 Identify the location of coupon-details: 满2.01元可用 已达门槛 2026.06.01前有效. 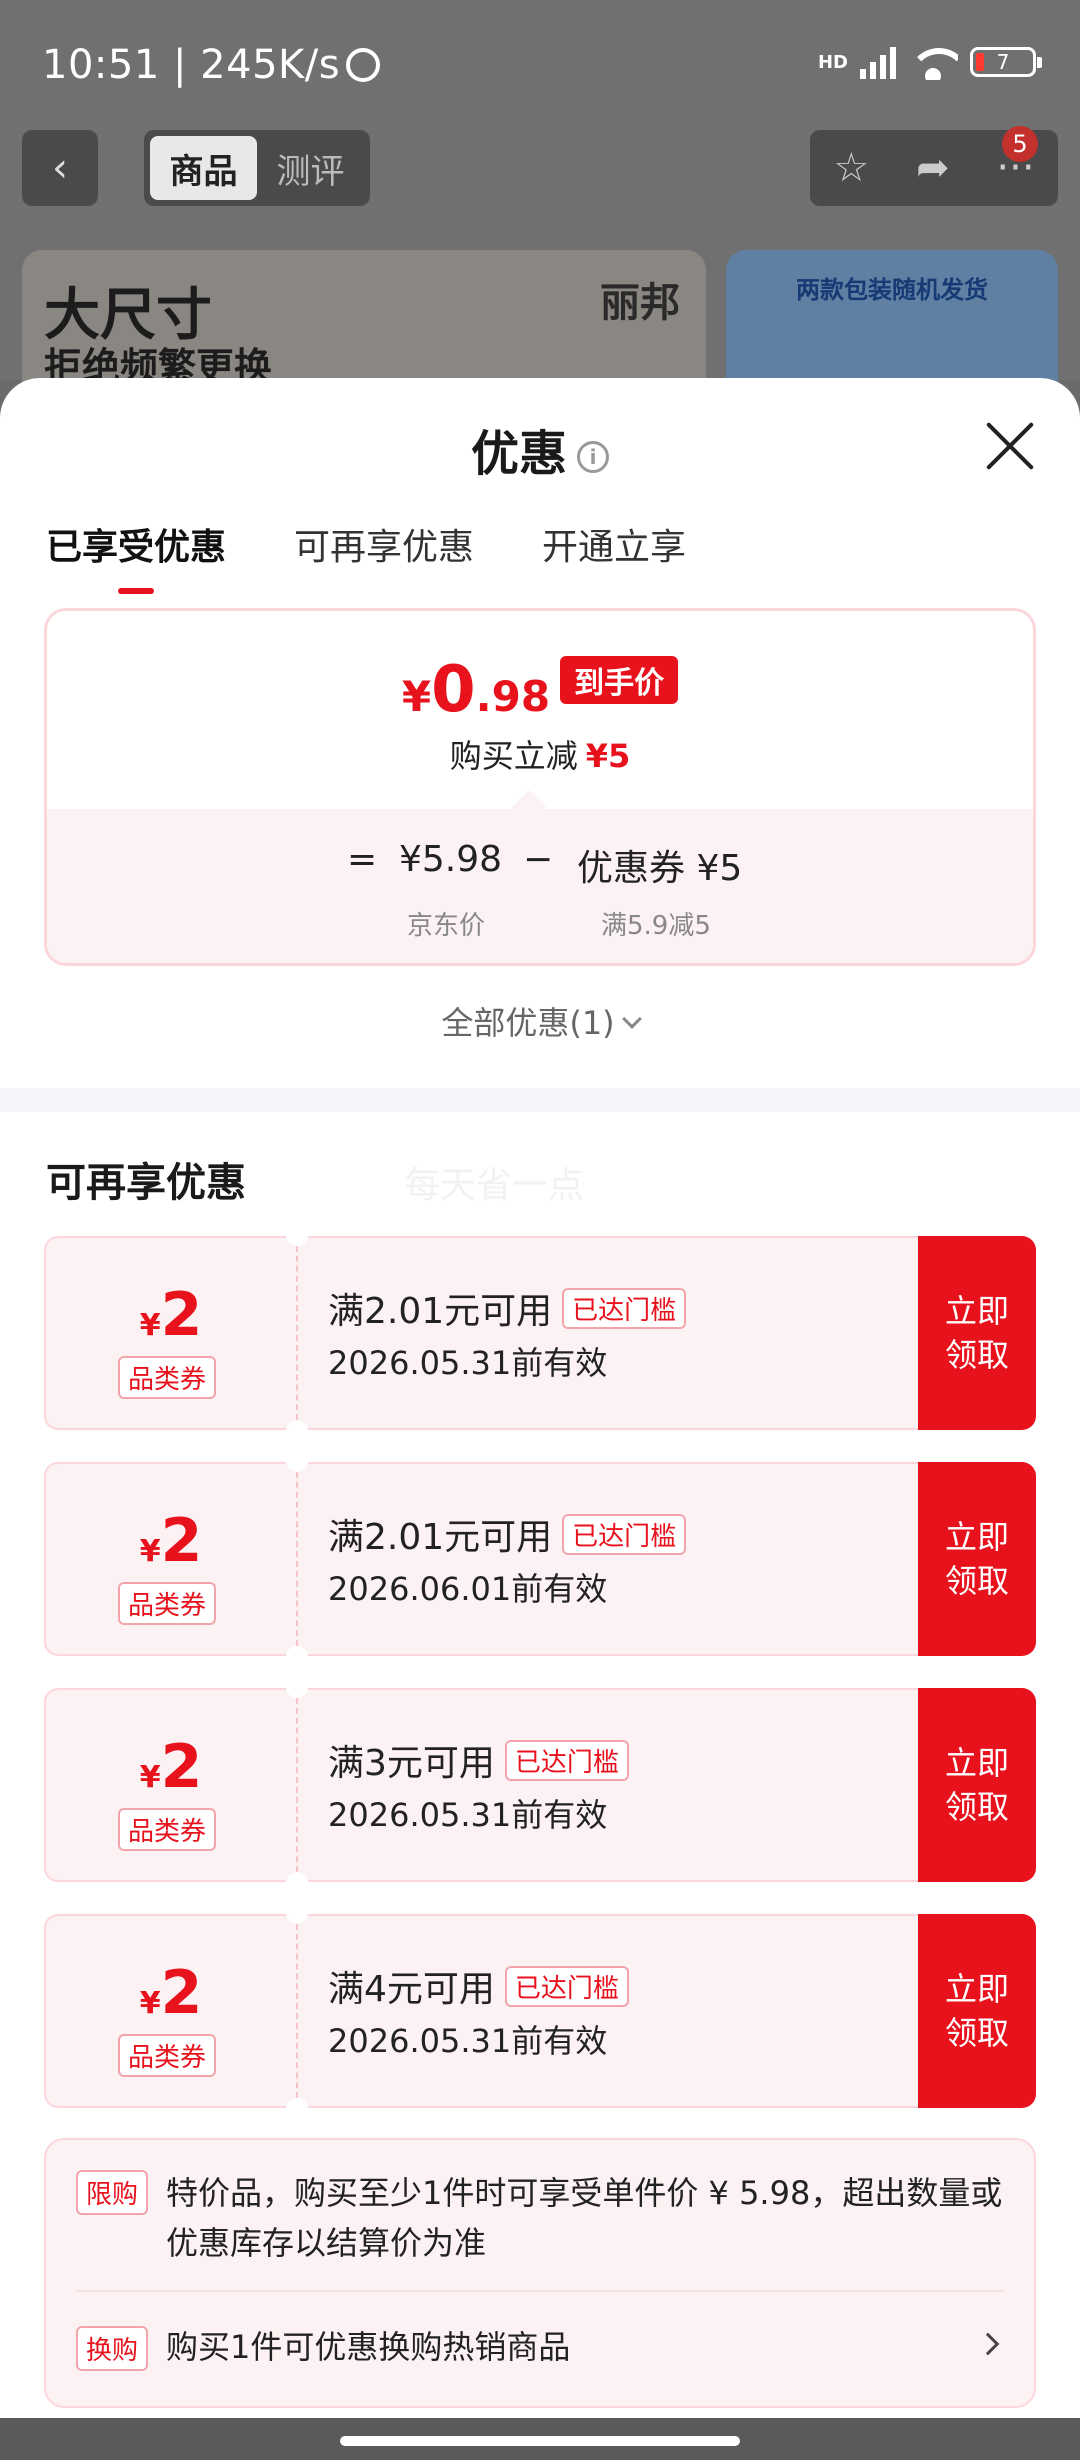
(607, 1559).